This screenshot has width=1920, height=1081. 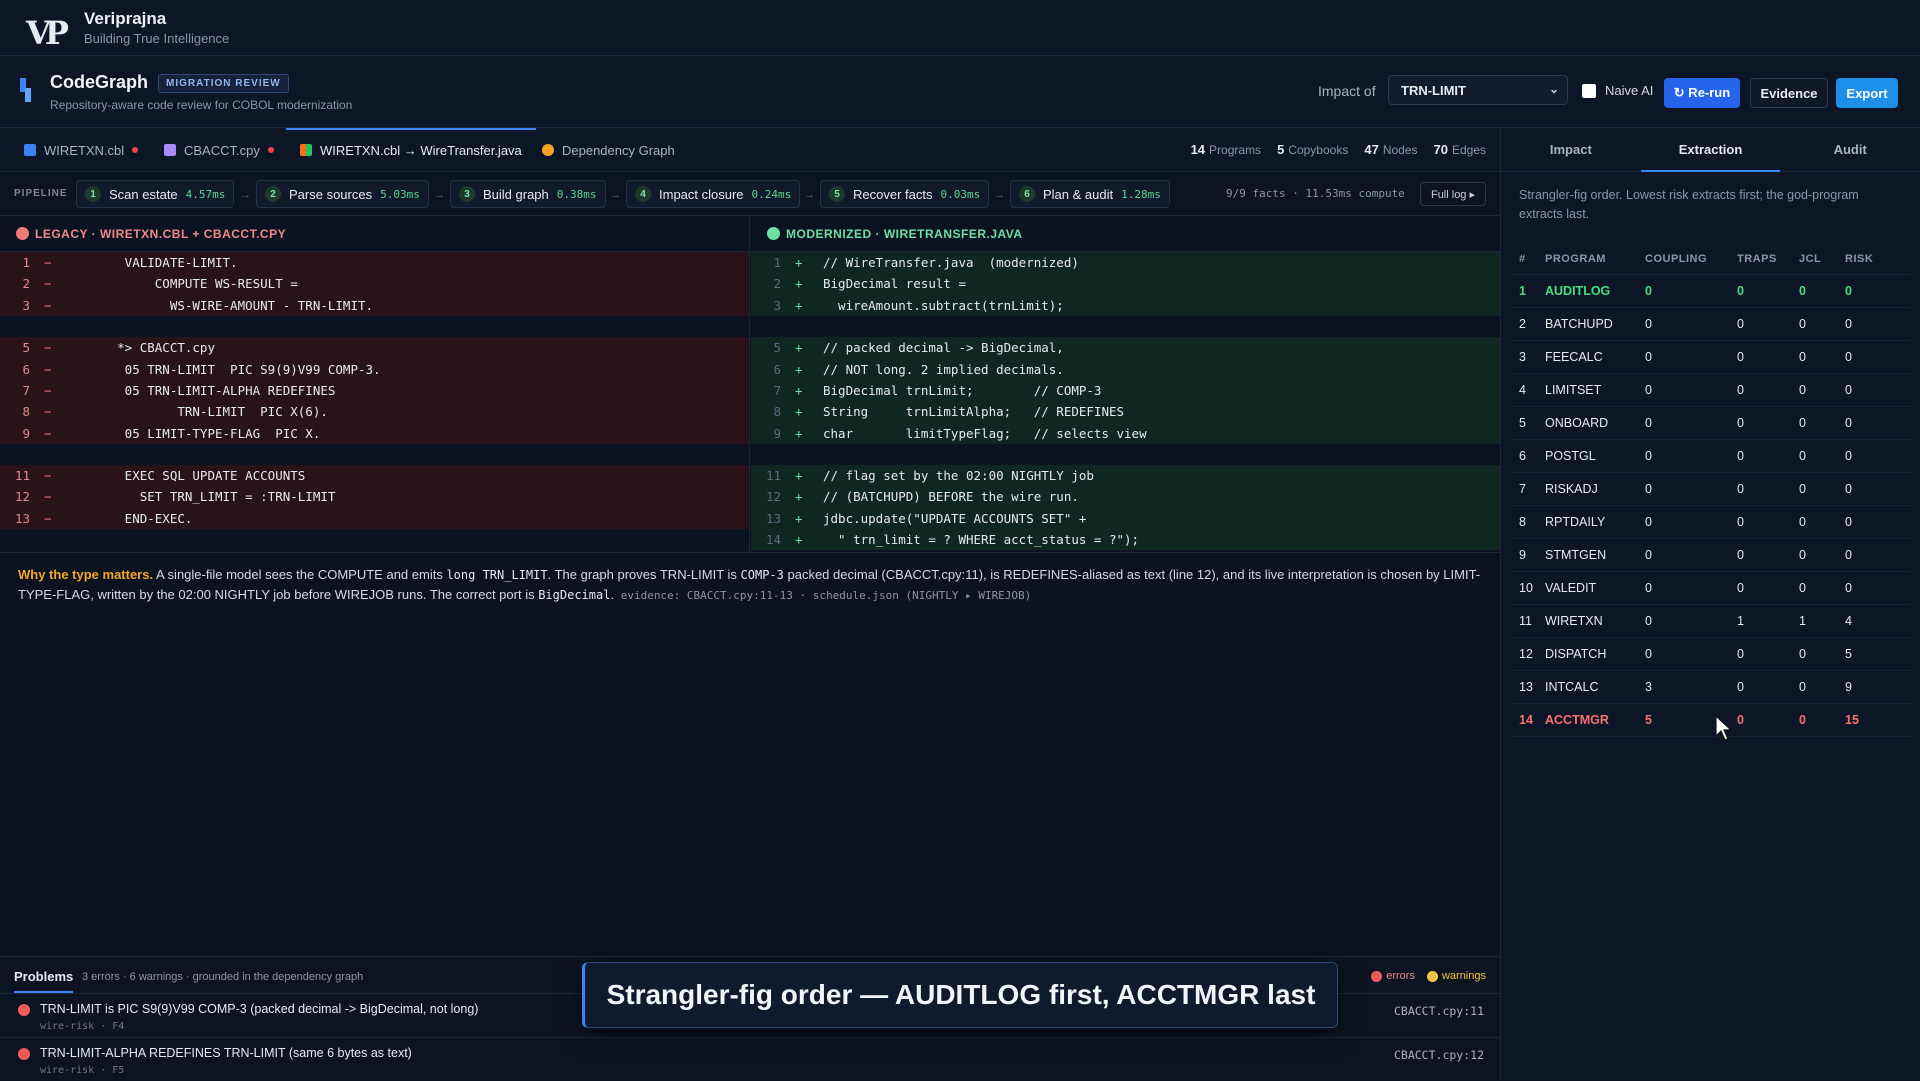 I want to click on code-text: // (BATCHUPD) BEFORE the wire run., so click(x=951, y=497).